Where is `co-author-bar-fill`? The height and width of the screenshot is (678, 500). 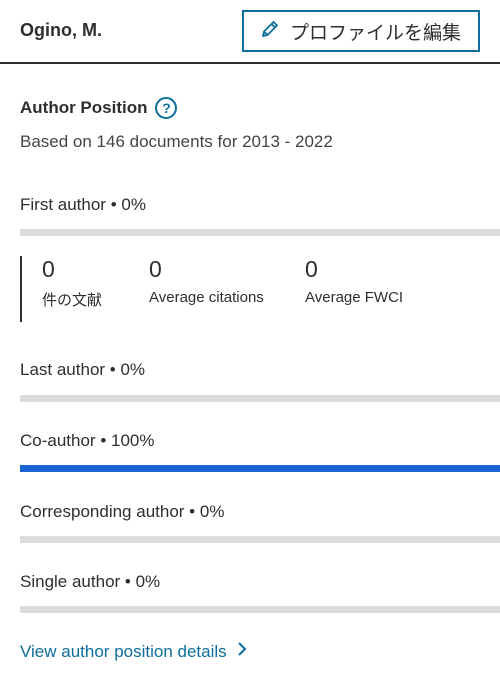 co-author-bar-fill is located at coordinates (260, 468).